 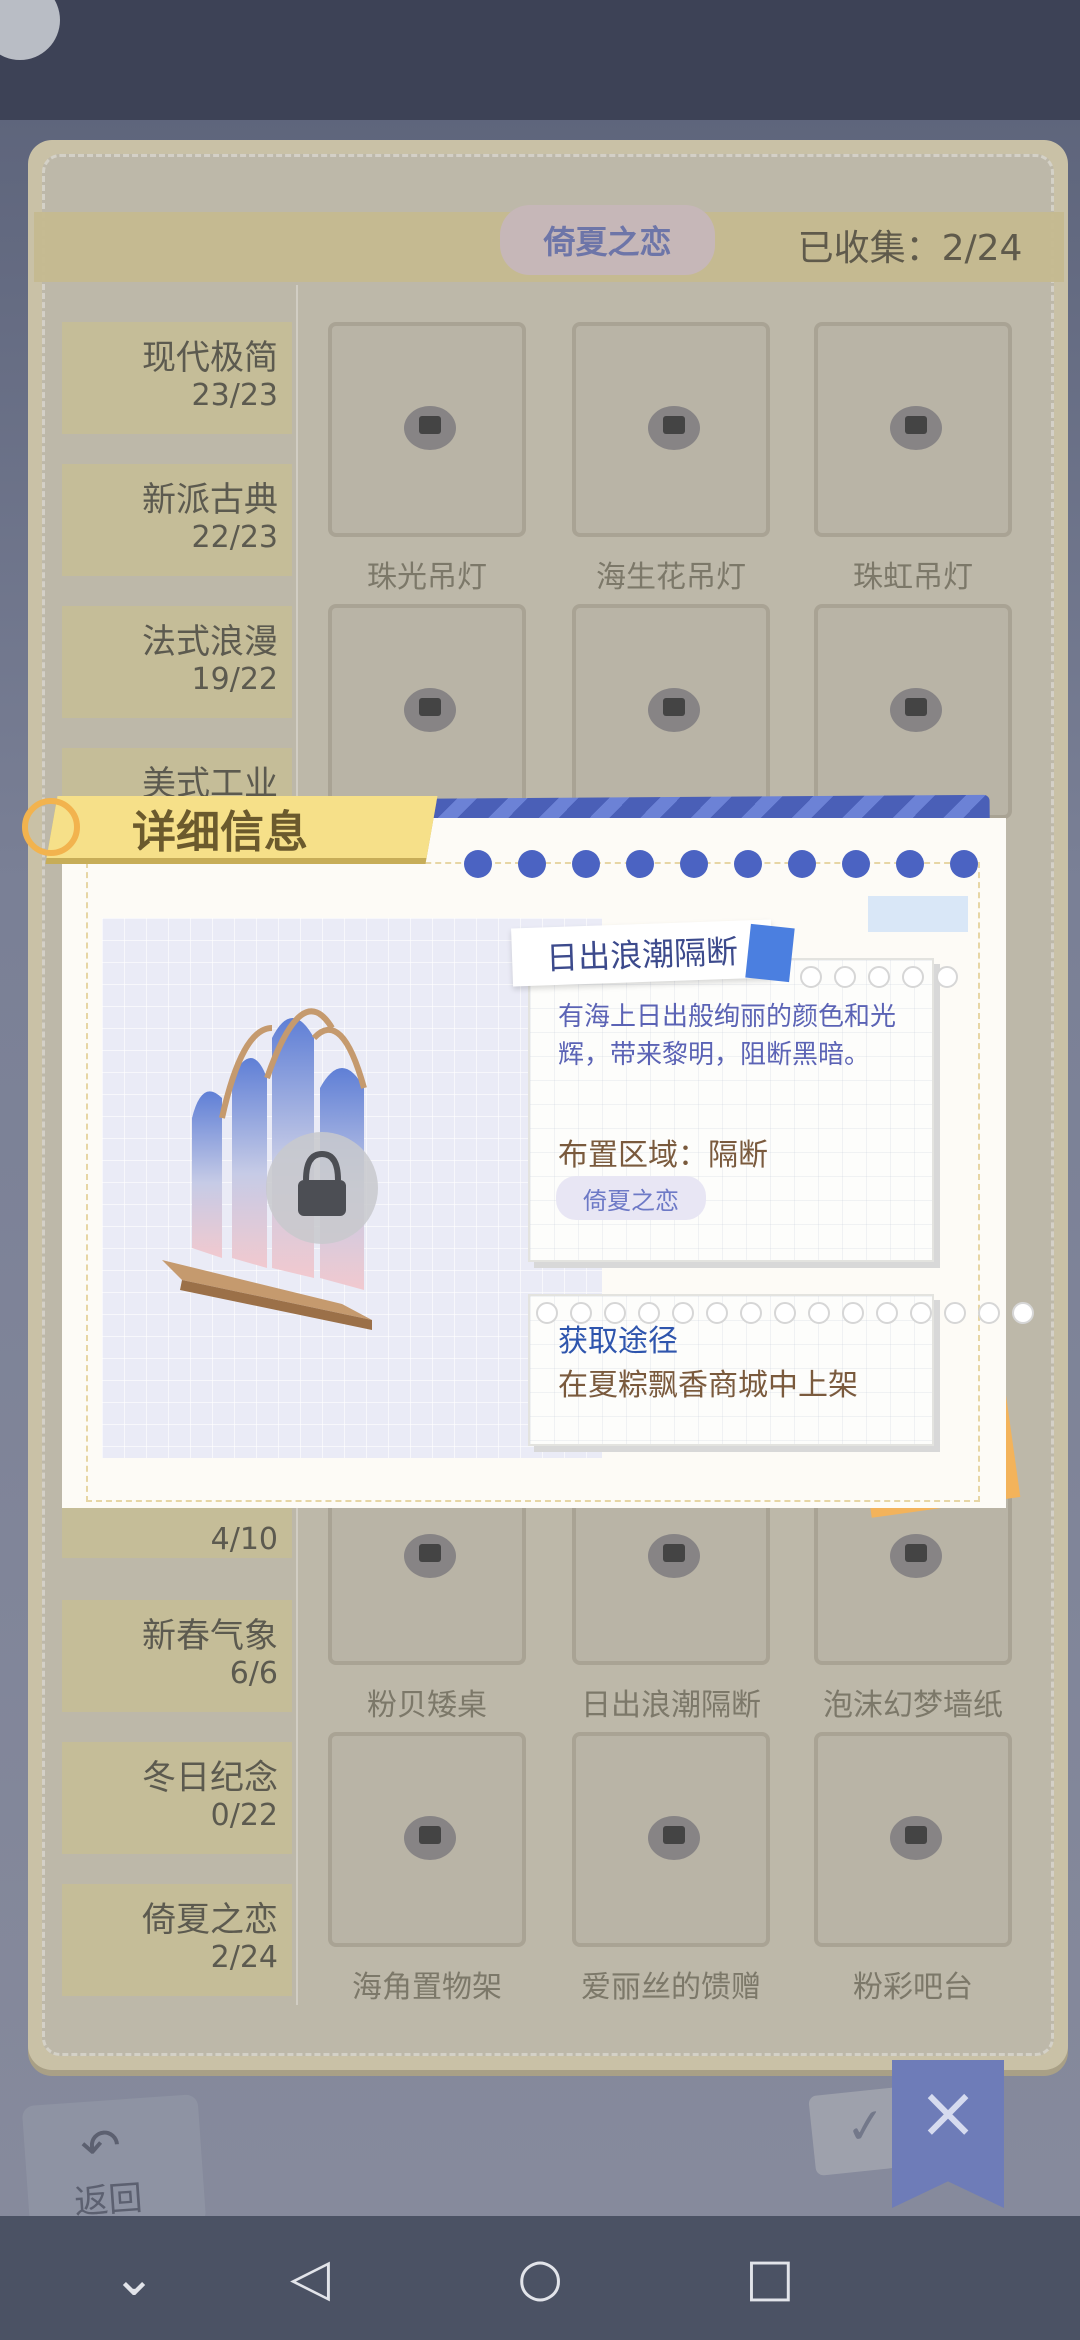 I want to click on sidebar-item-summer: 倚夏之恋 2/24, so click(x=177, y=1940).